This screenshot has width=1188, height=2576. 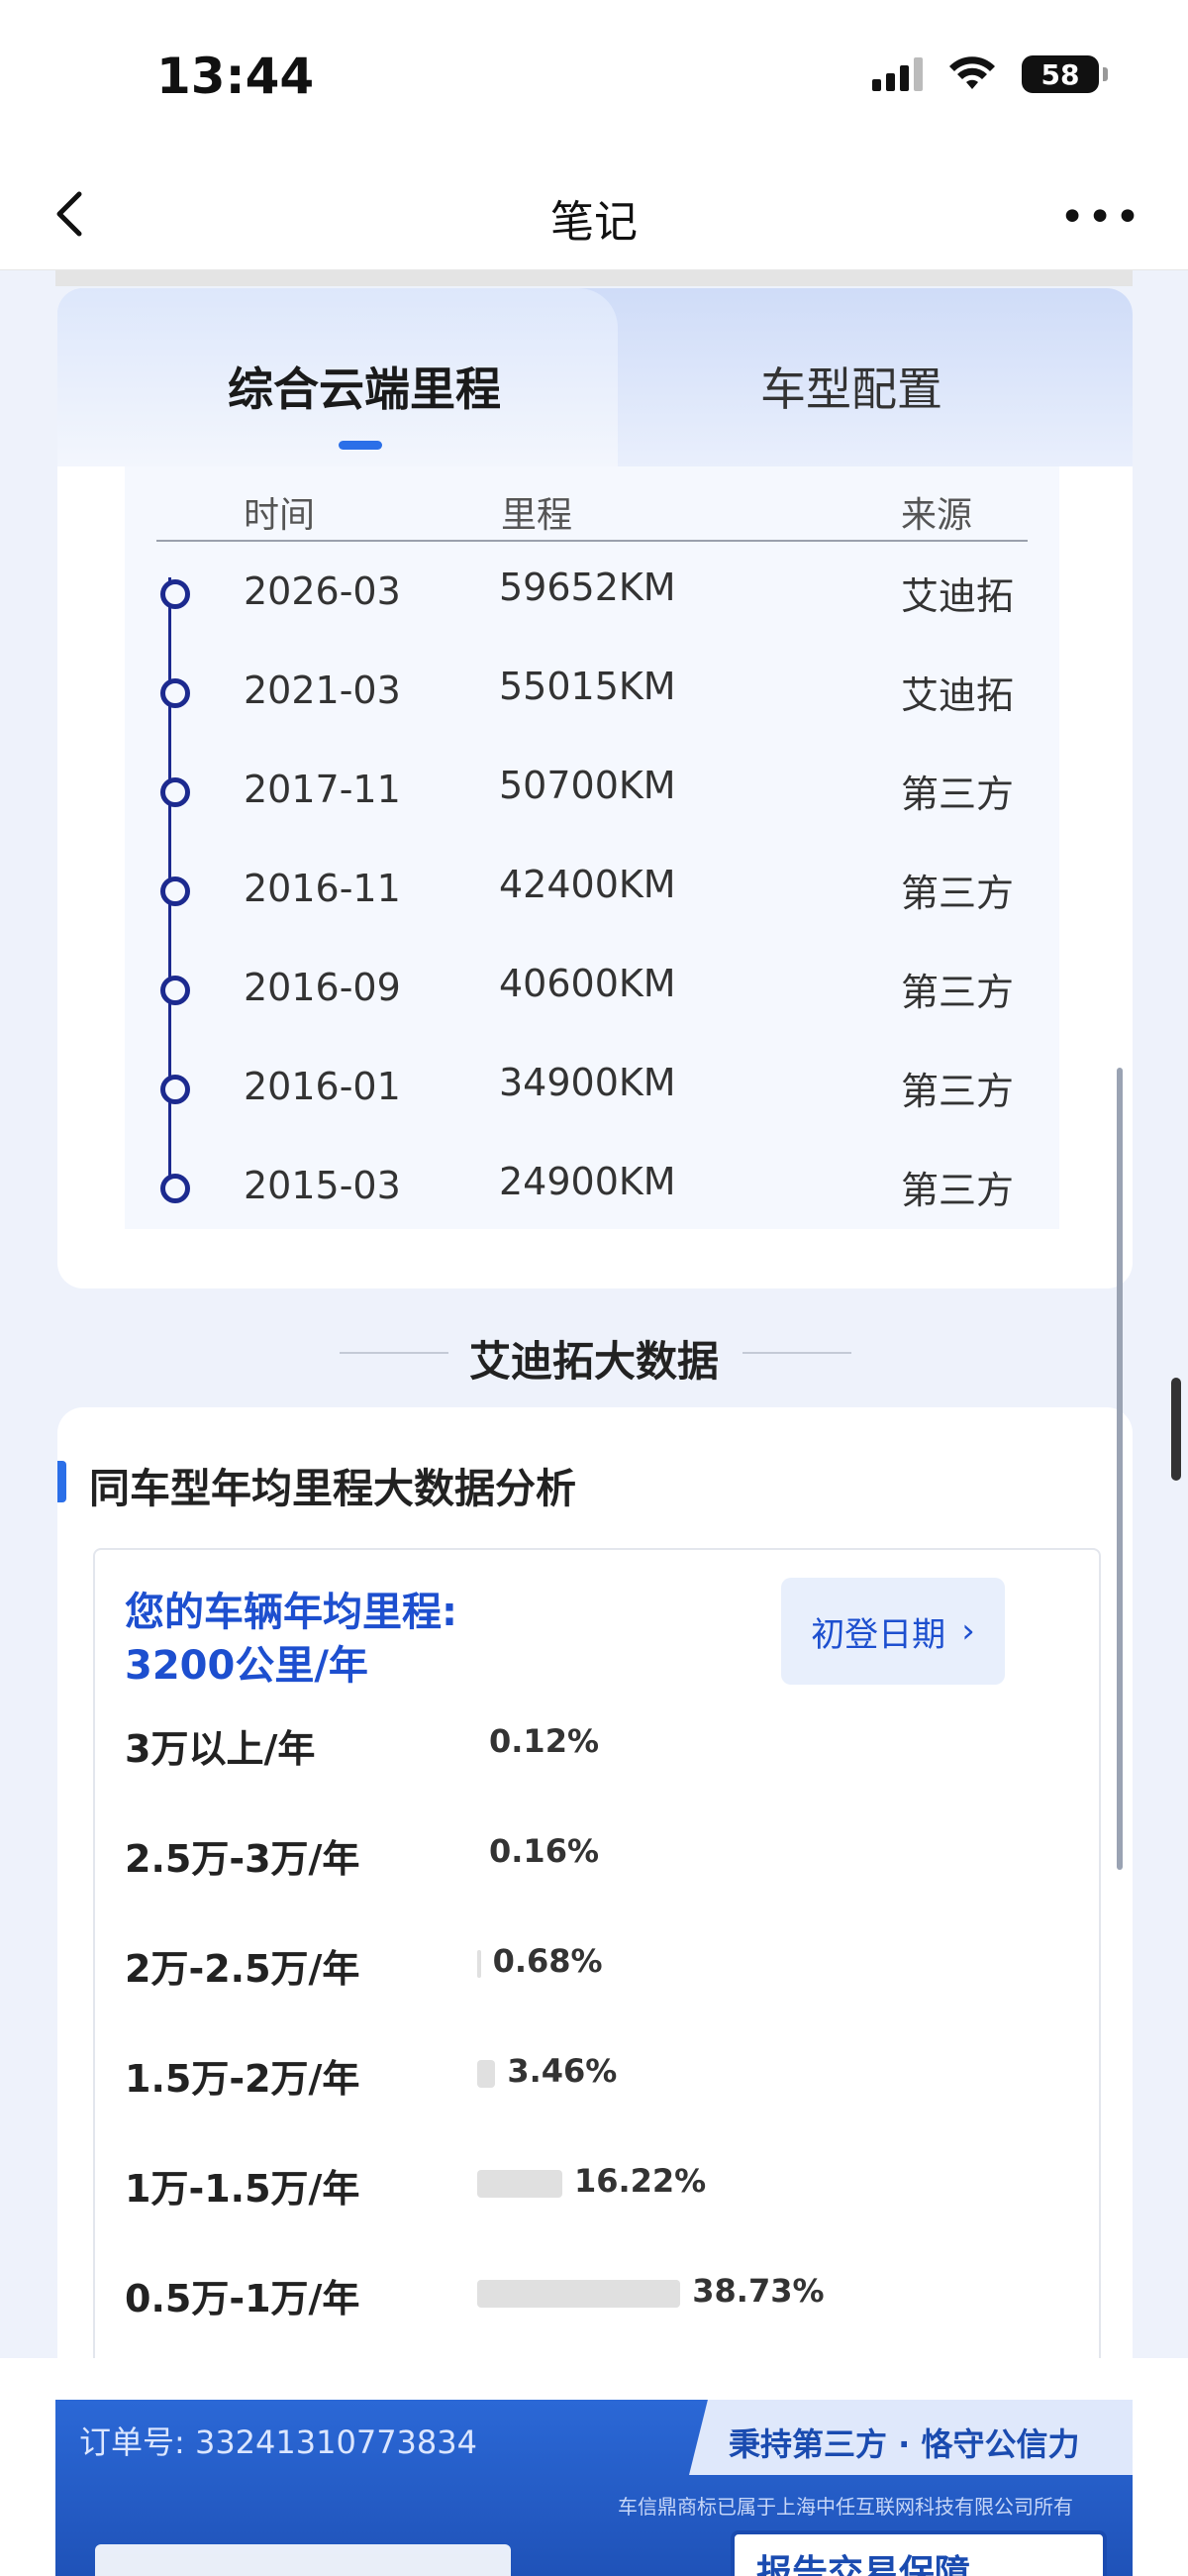 I want to click on more-icon: •••, so click(x=1100, y=217).